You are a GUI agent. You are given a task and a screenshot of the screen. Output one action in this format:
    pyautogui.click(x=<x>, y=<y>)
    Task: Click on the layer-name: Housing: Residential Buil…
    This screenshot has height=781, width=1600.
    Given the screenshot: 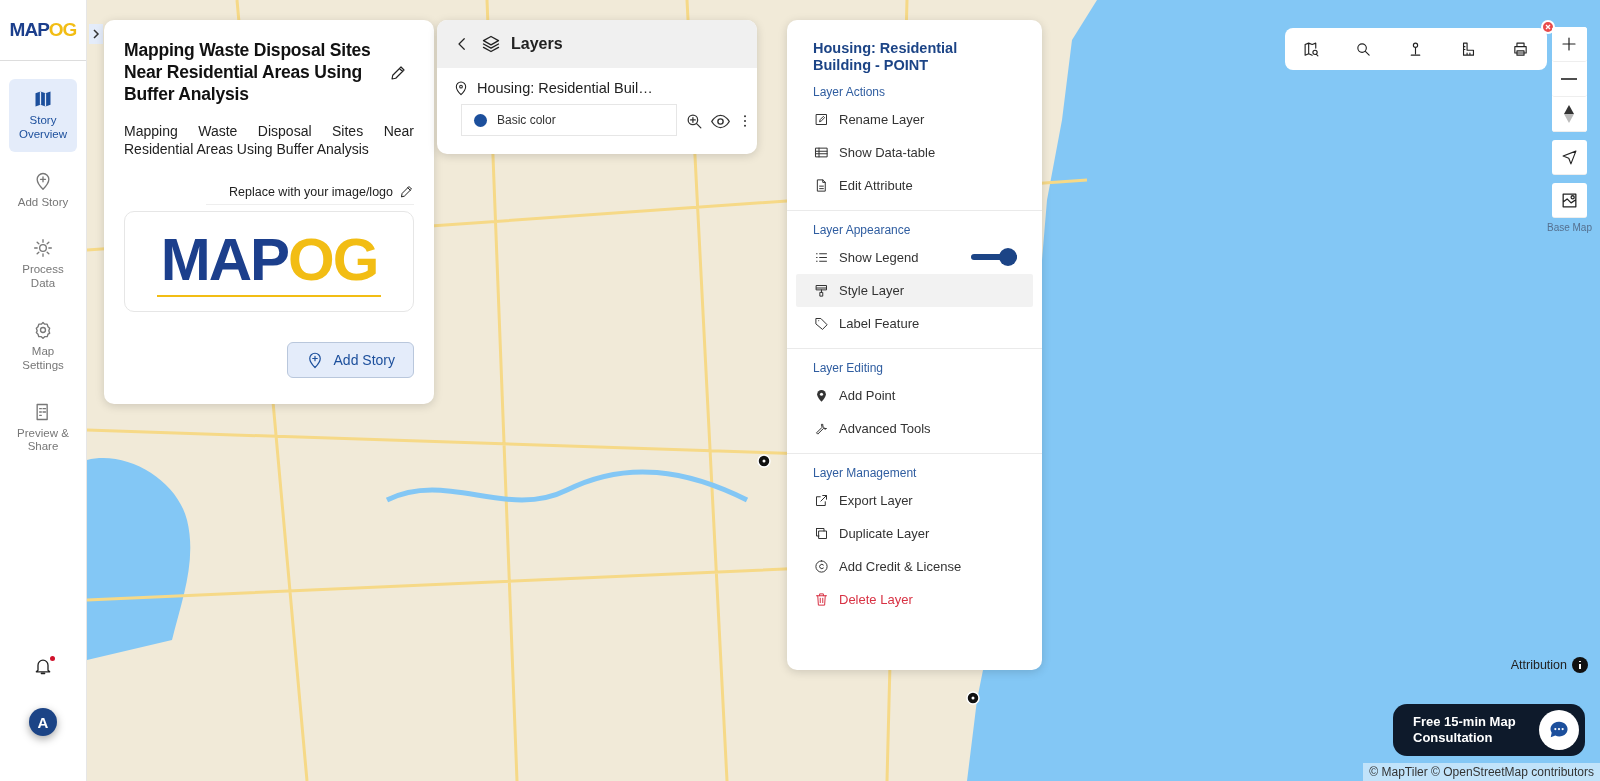 What is the action you would take?
    pyautogui.click(x=565, y=88)
    